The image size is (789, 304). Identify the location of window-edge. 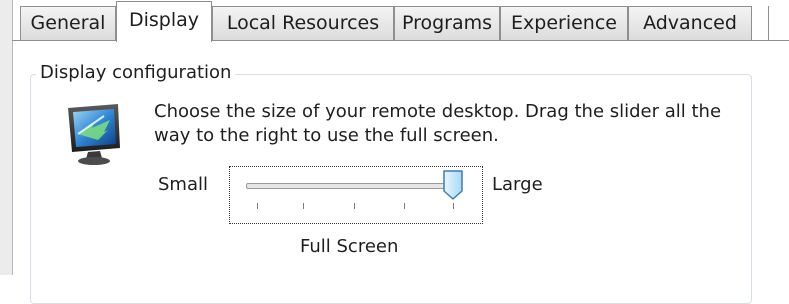
(6, 137).